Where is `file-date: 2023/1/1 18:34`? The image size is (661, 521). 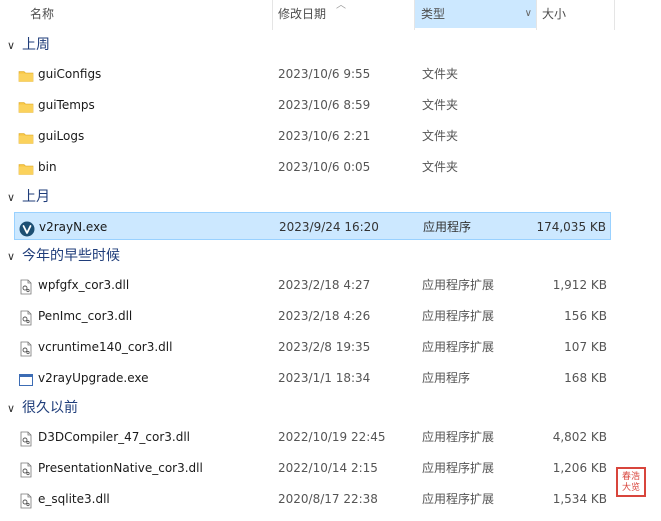 file-date: 2023/1/1 18:34 is located at coordinates (324, 378).